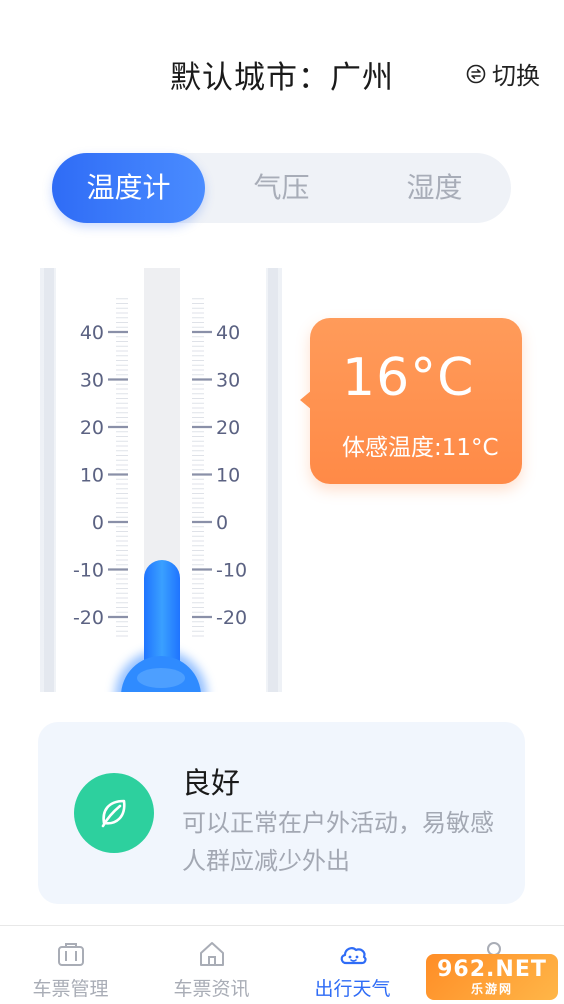 This screenshot has width=564, height=1004. Describe the element at coordinates (161, 678) in the screenshot. I see `bulb-highlight` at that location.